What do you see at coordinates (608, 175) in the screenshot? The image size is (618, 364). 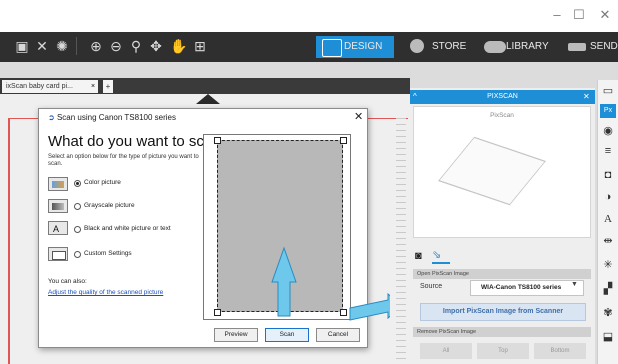 I see `shadow-icon: ◘` at bounding box center [608, 175].